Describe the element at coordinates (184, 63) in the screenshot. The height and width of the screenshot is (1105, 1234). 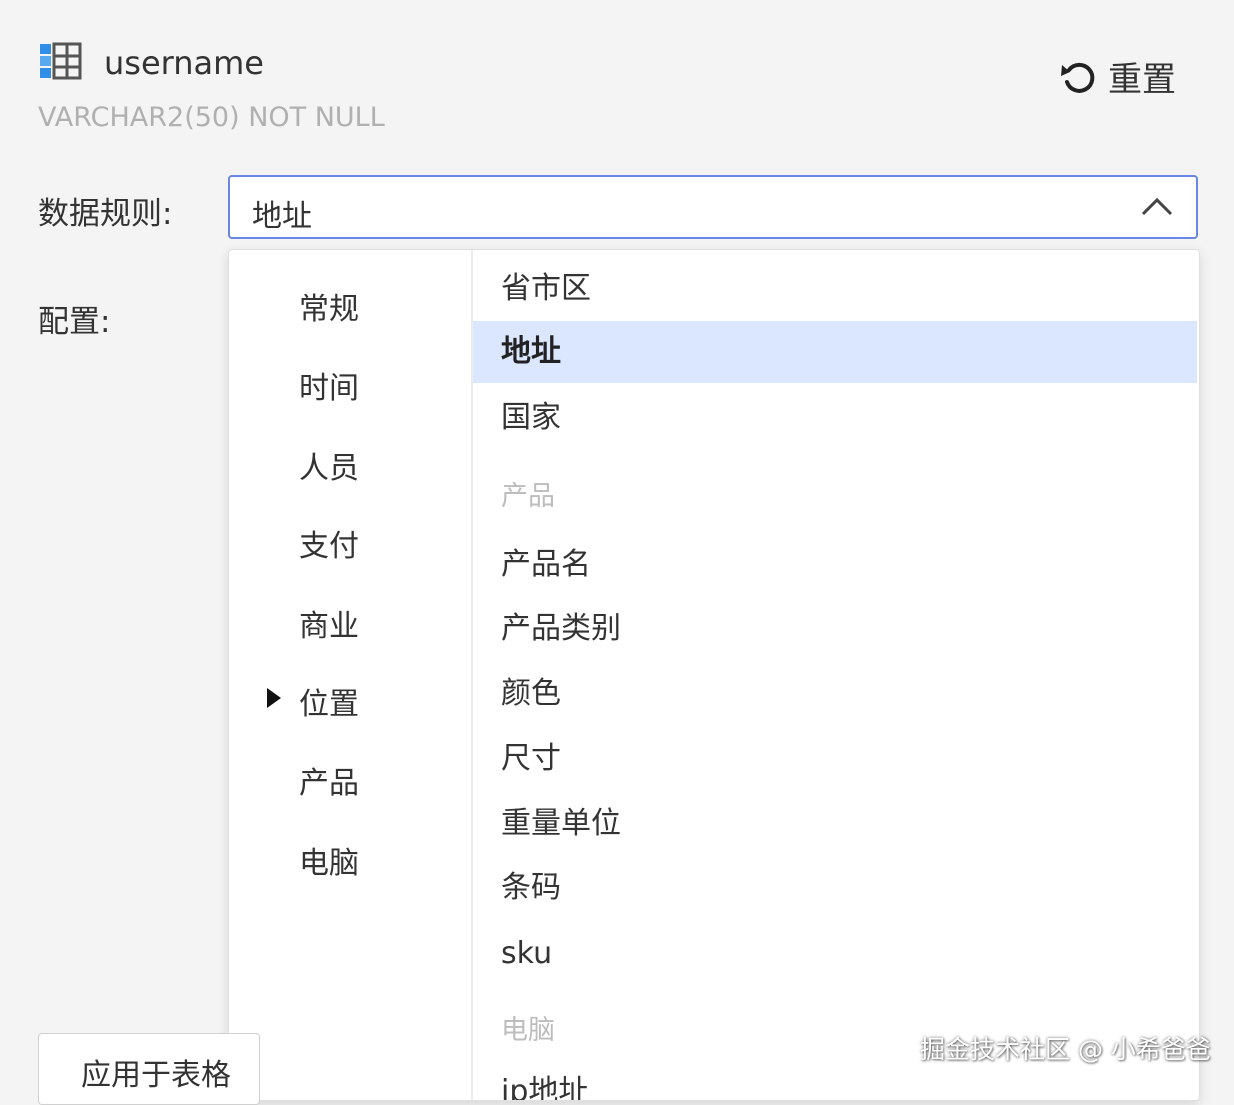
I see `field-name: username` at that location.